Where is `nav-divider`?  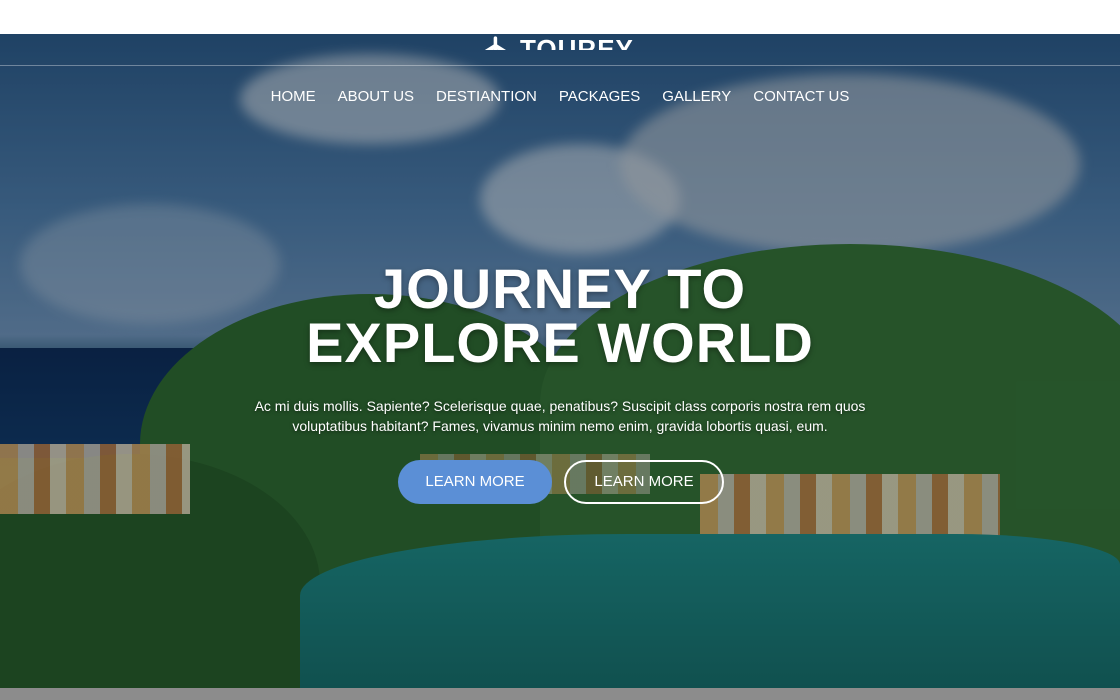 nav-divider is located at coordinates (560, 65).